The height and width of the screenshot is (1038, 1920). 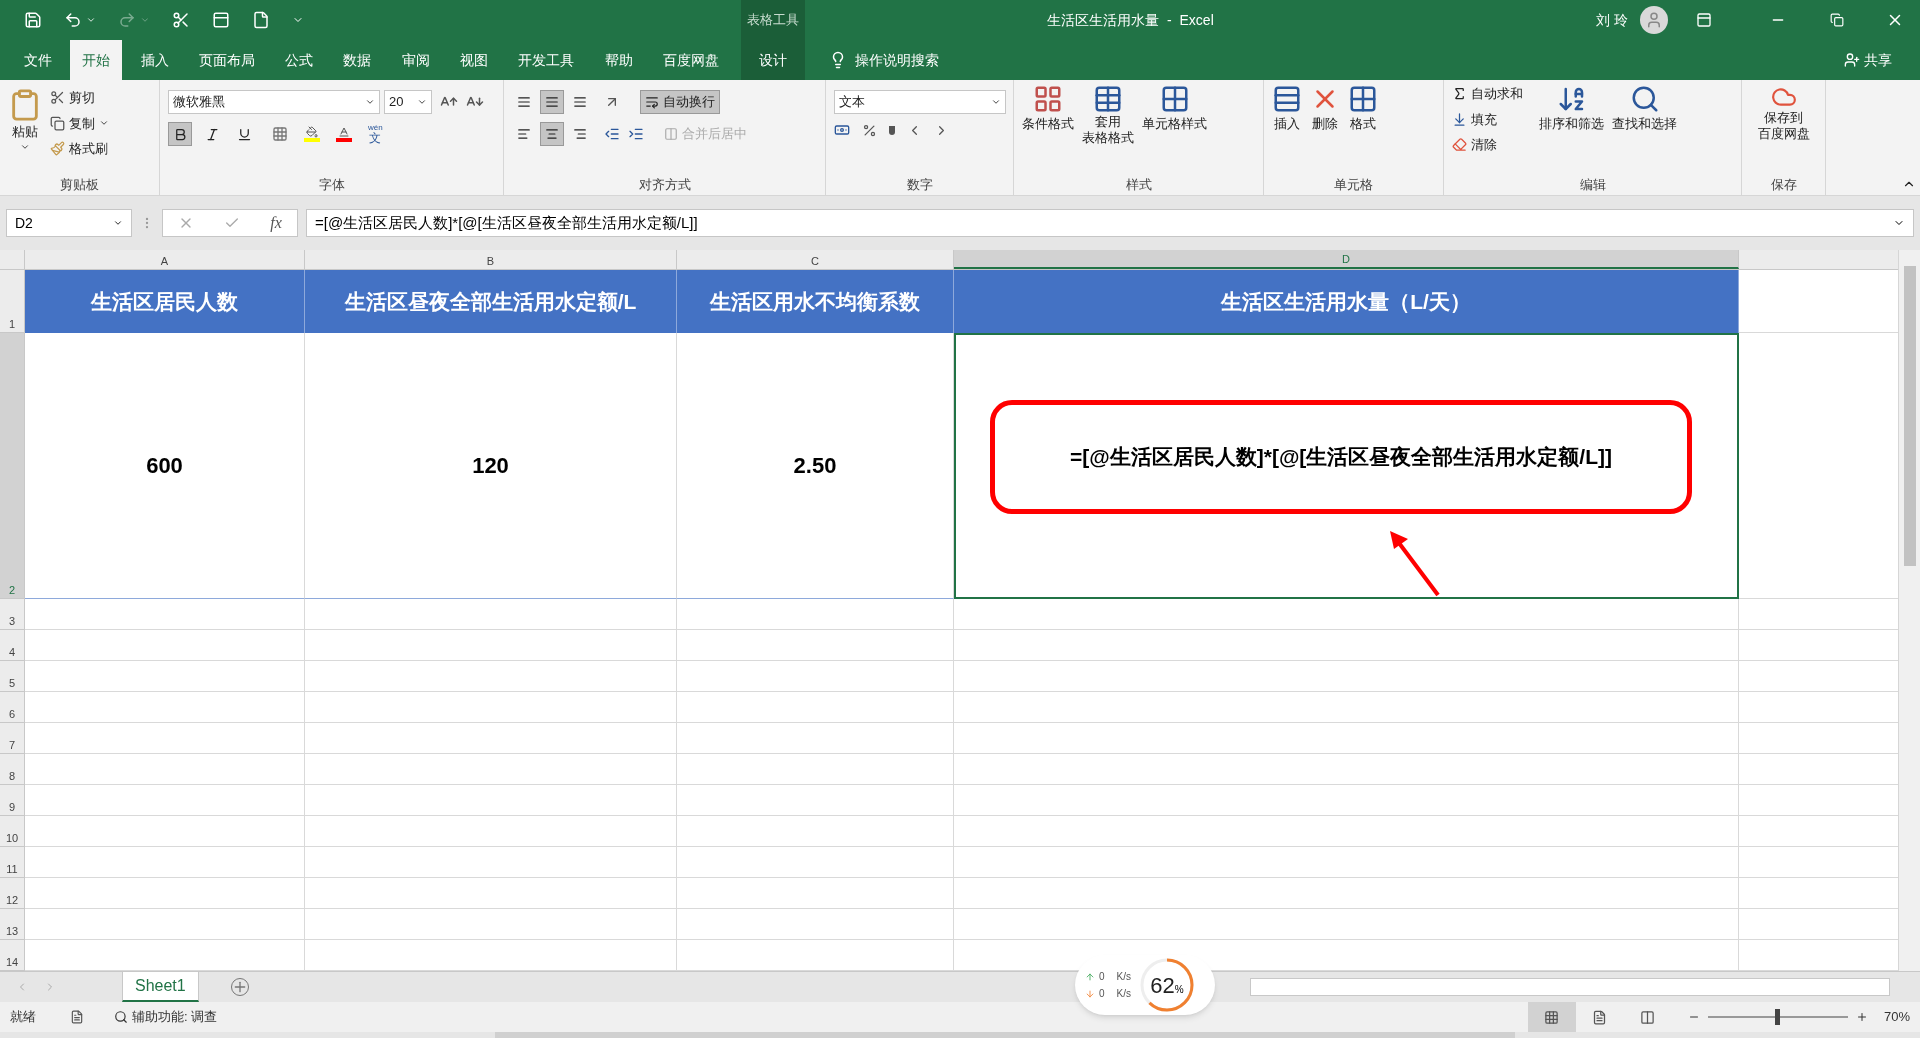 What do you see at coordinates (299, 60) in the screenshot?
I see `ribbon-tab: 公式` at bounding box center [299, 60].